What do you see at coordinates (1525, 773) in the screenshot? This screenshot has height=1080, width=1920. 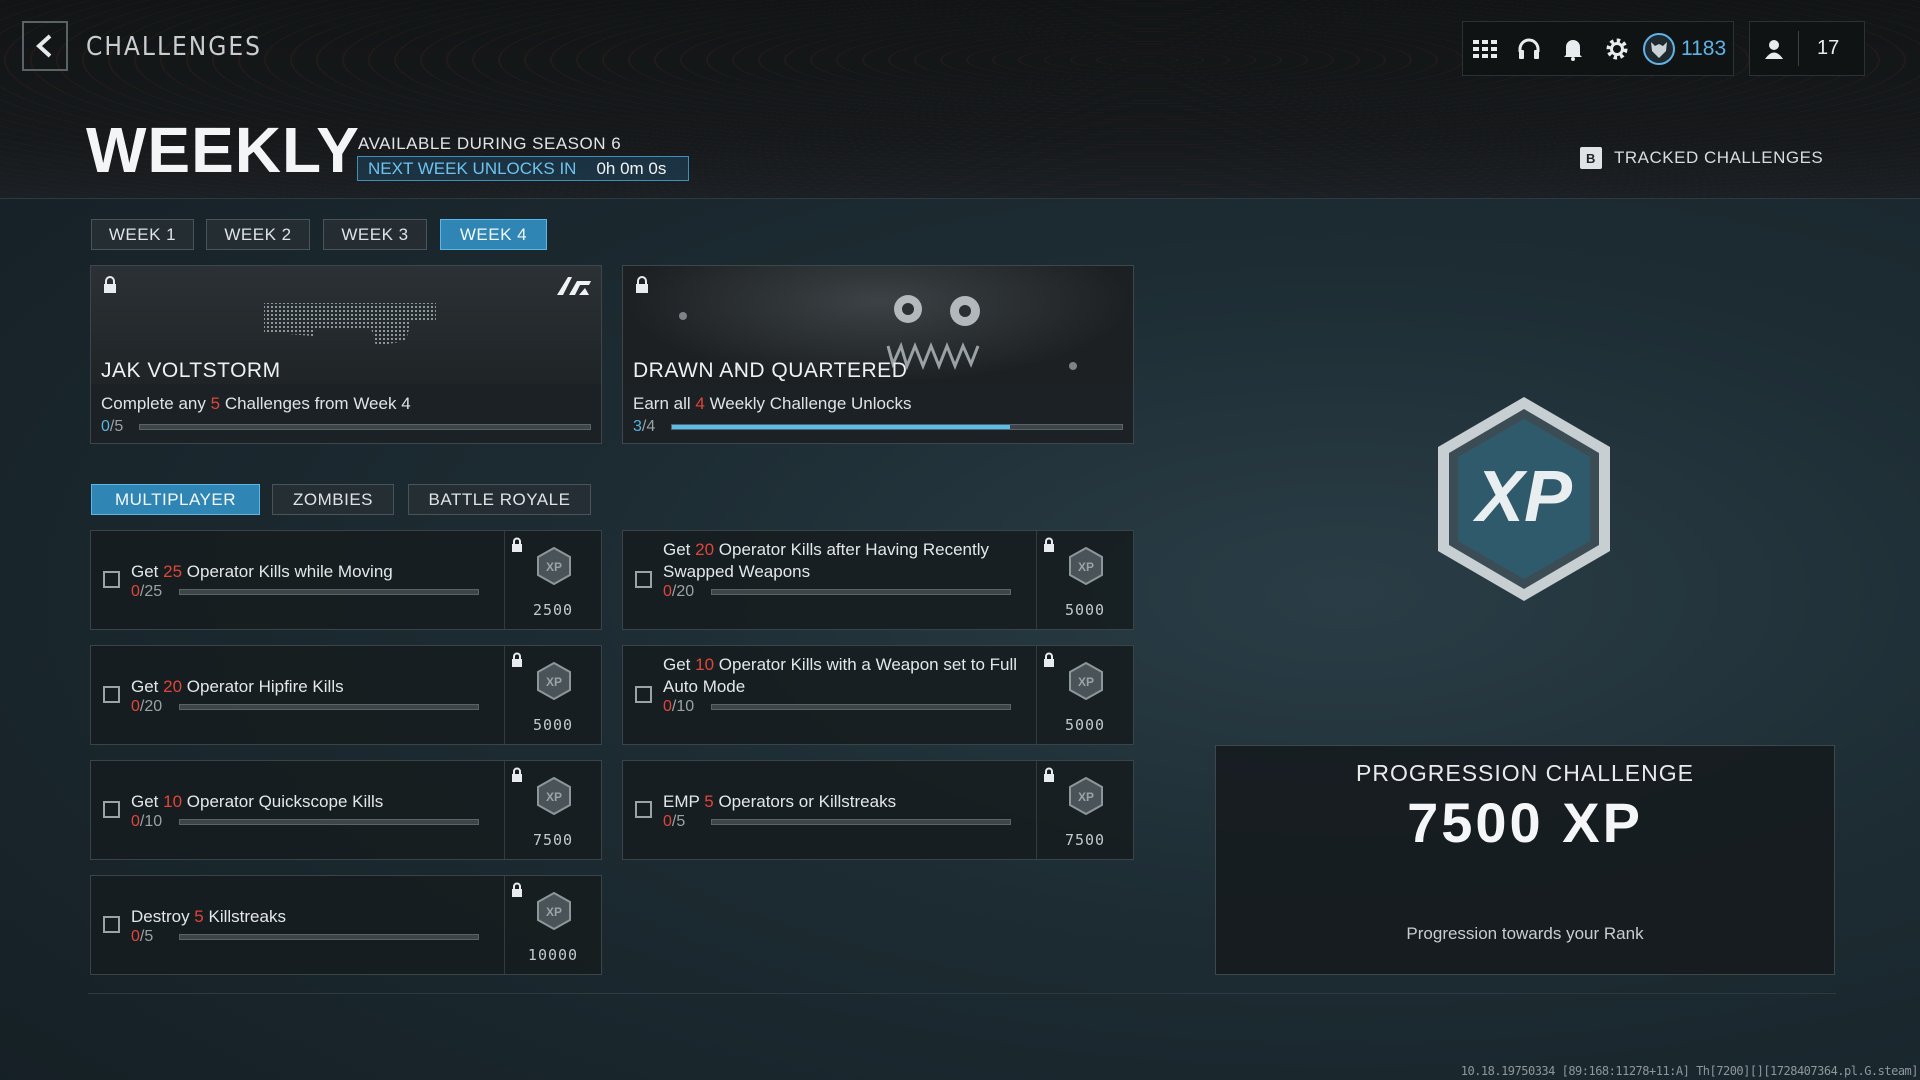 I see `progression-title: PROGRESSION CHALLENGE` at bounding box center [1525, 773].